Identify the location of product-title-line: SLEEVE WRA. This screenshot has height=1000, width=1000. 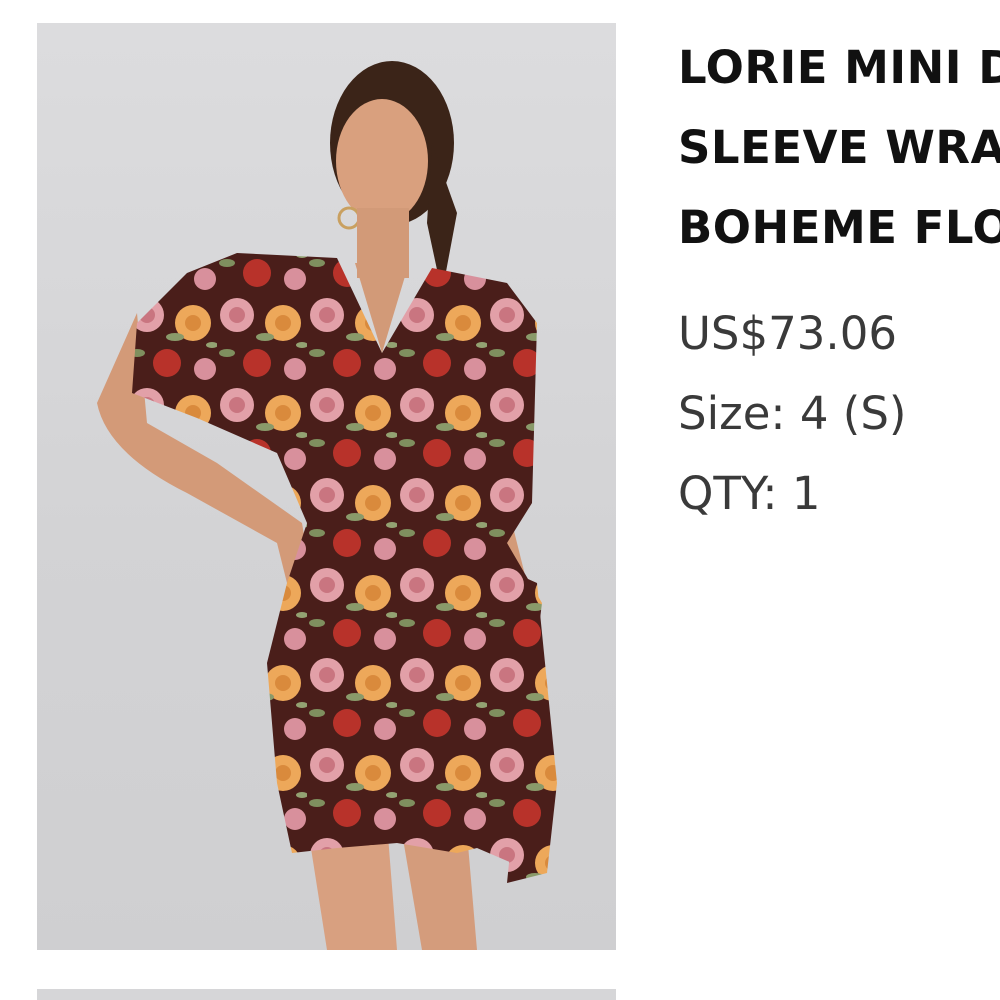
(839, 147).